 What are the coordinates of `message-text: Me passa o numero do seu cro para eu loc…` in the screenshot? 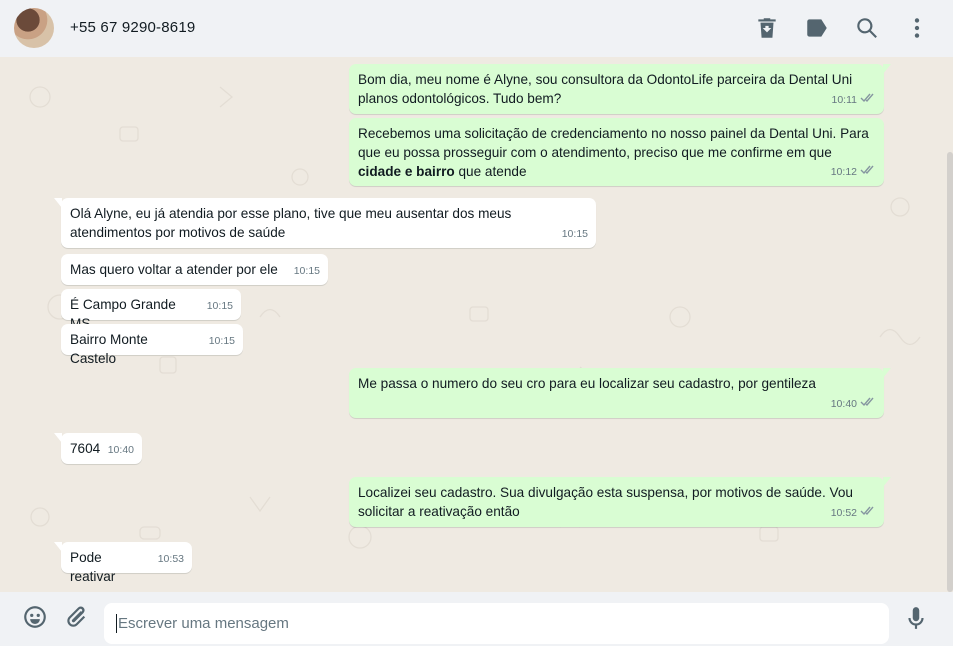 It's located at (616, 383).